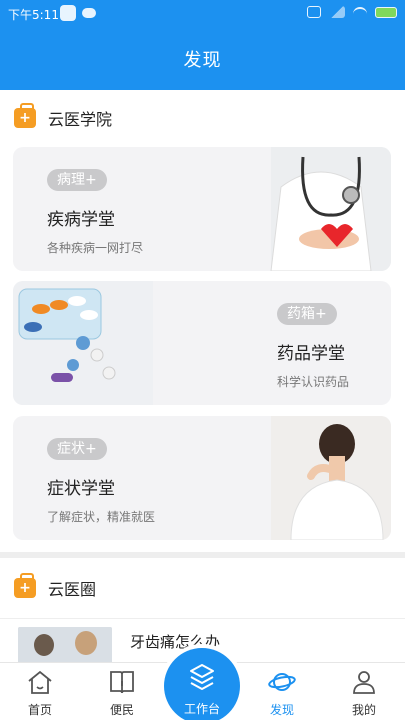  I want to click on cloud-notification-icon, so click(89, 13).